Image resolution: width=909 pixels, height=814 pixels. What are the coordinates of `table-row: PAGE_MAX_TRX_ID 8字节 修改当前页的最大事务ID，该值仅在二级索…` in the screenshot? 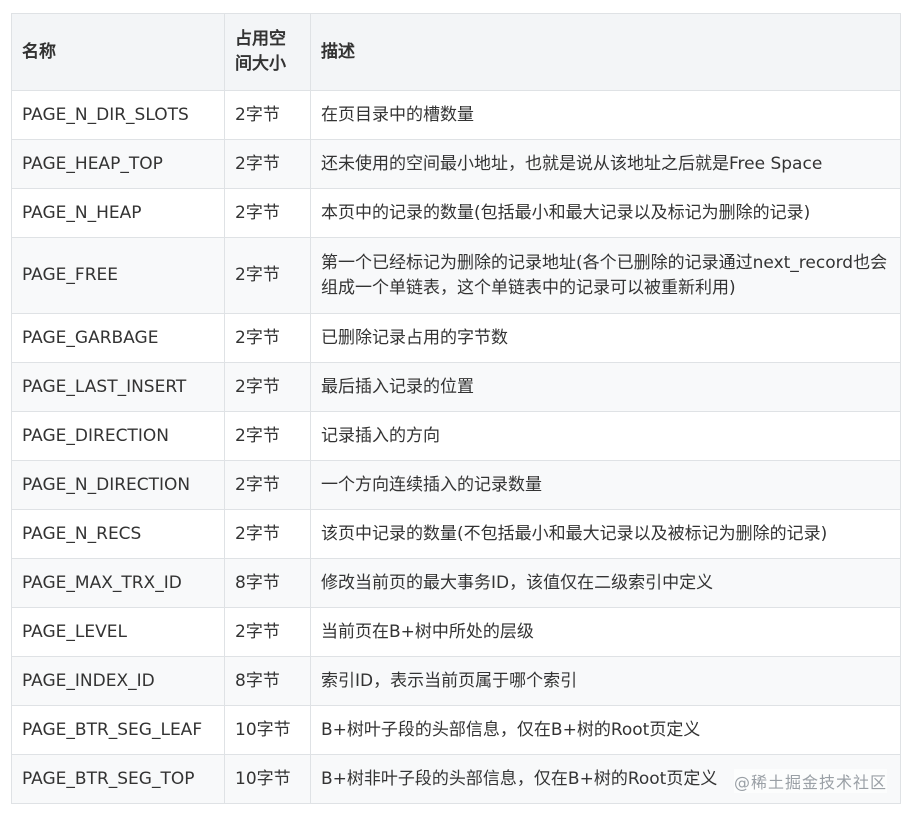 It's located at (456, 583).